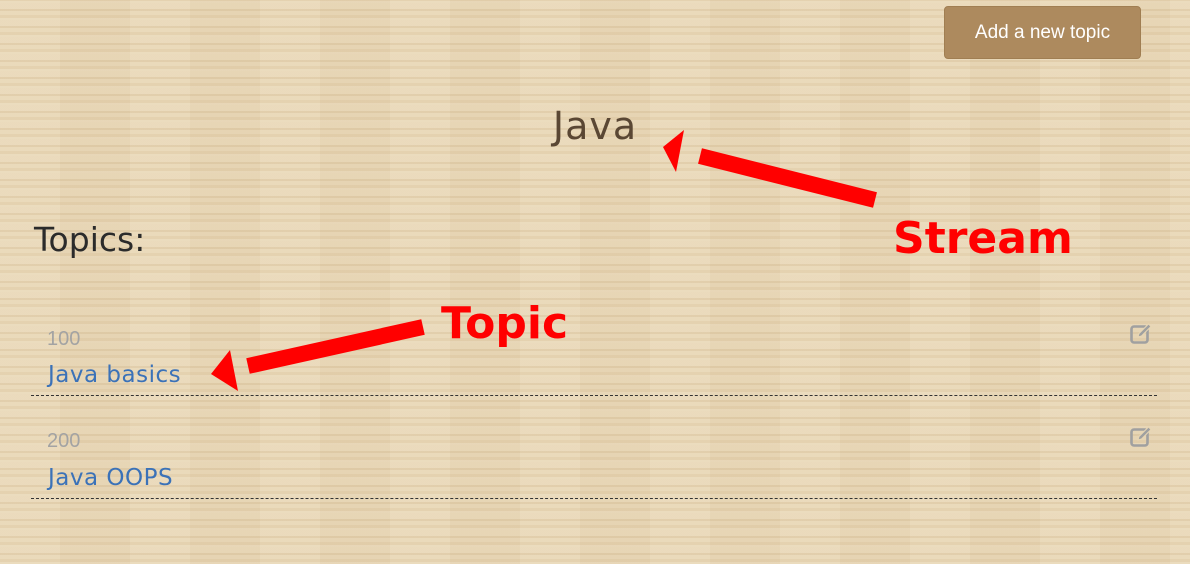  Describe the element at coordinates (505, 323) in the screenshot. I see `topic-annotation-label: Topic` at that location.